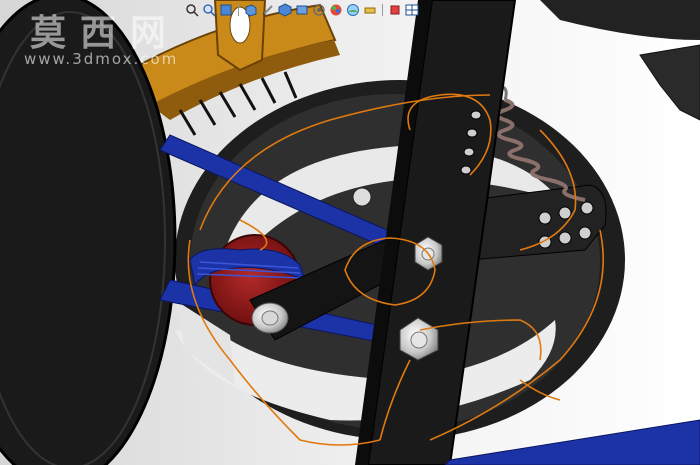 The image size is (700, 465). Describe the element at coordinates (226, 10) in the screenshot. I see `previous-view-icon` at that location.